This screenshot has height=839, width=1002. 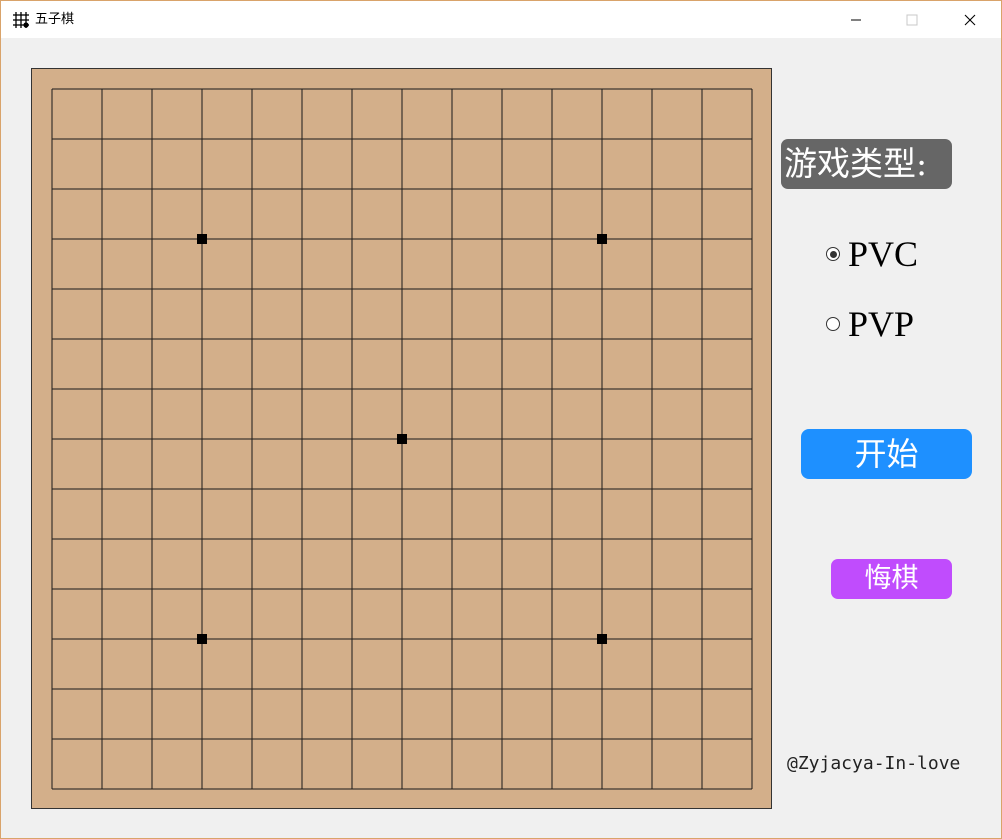 I want to click on maximize-icon, so click(x=912, y=19).